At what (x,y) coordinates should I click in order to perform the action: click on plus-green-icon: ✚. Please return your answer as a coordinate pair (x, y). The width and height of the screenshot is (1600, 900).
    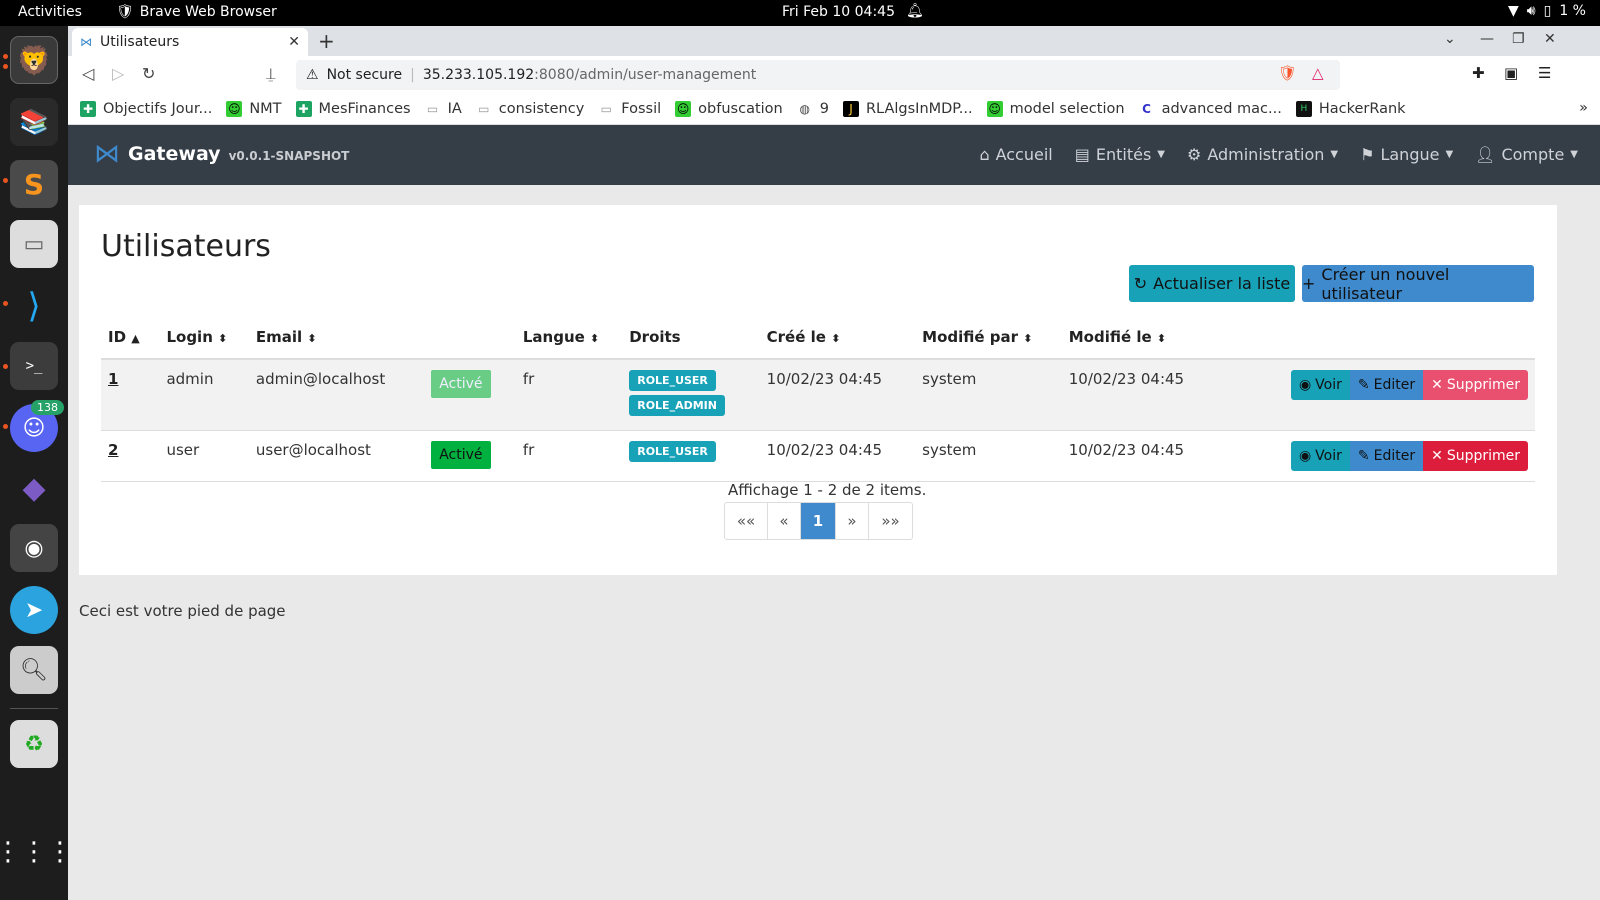
    Looking at the image, I should click on (303, 109).